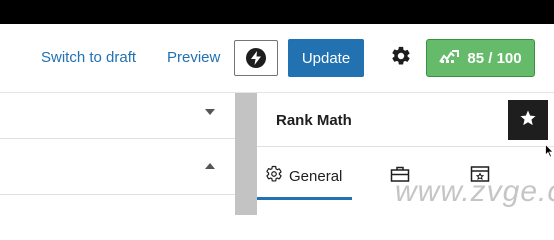  I want to click on panel-content, so click(117, 205).